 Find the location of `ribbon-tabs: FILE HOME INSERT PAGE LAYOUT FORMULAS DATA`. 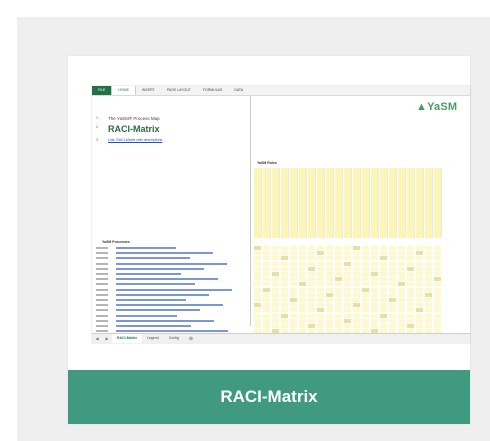

ribbon-tabs: FILE HOME INSERT PAGE LAYOUT FORMULAS DATA is located at coordinates (281, 91).